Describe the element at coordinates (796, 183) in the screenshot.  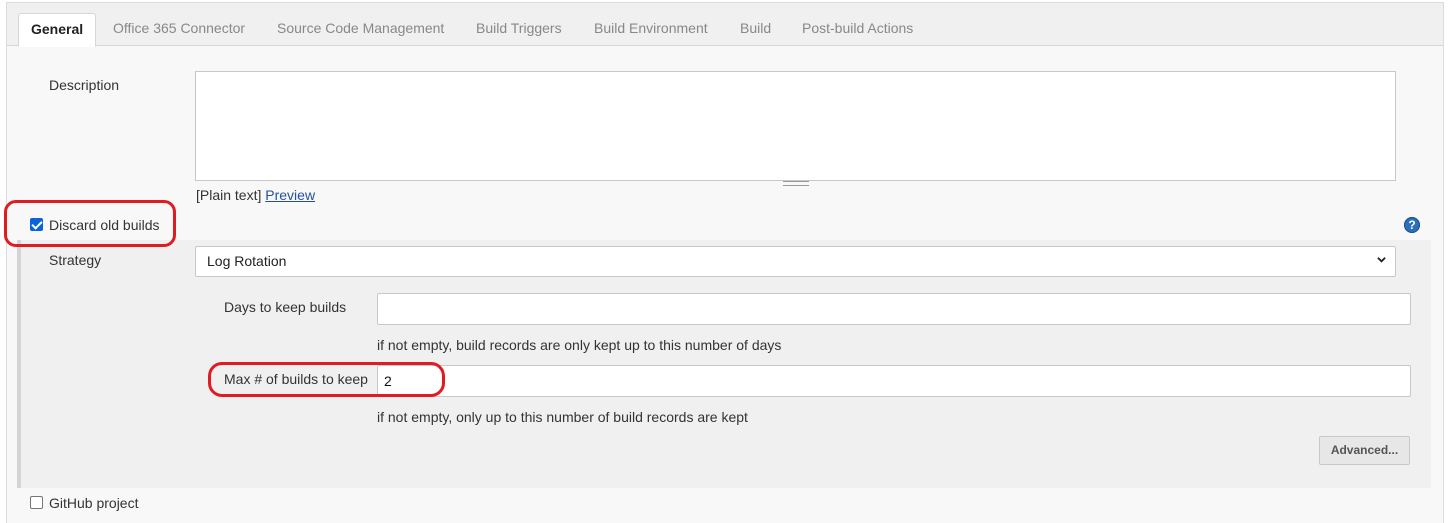
I see `textarea-resize-handle` at that location.